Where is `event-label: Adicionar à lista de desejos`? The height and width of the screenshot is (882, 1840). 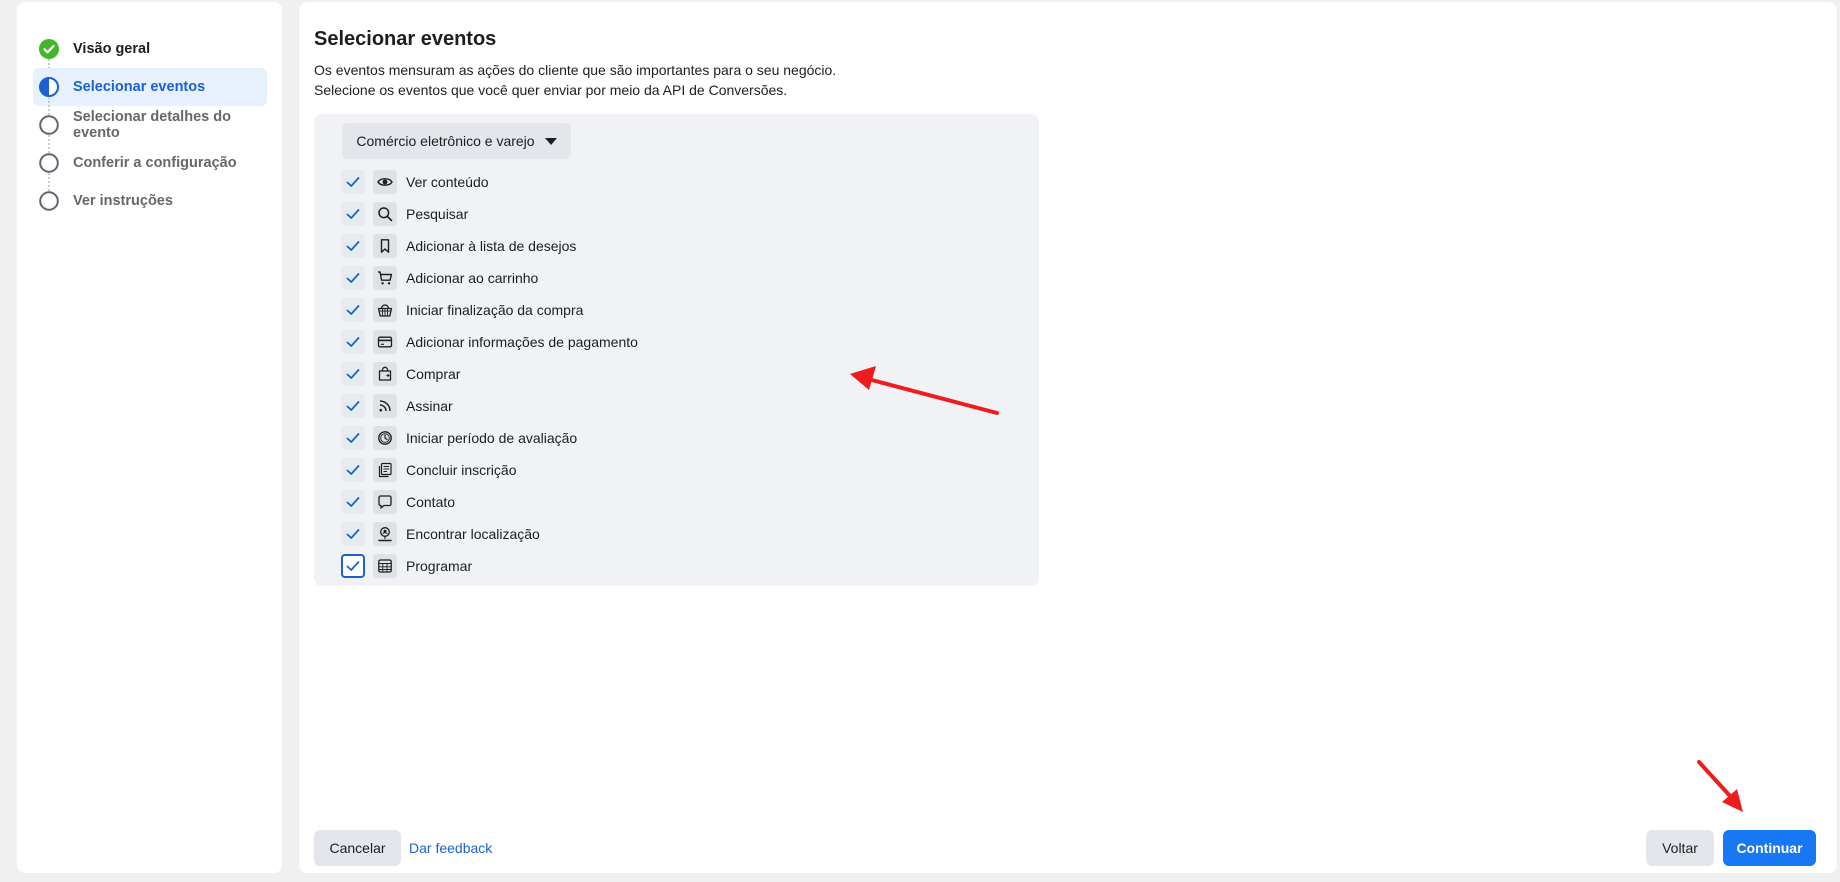 event-label: Adicionar à lista de desejos is located at coordinates (491, 246).